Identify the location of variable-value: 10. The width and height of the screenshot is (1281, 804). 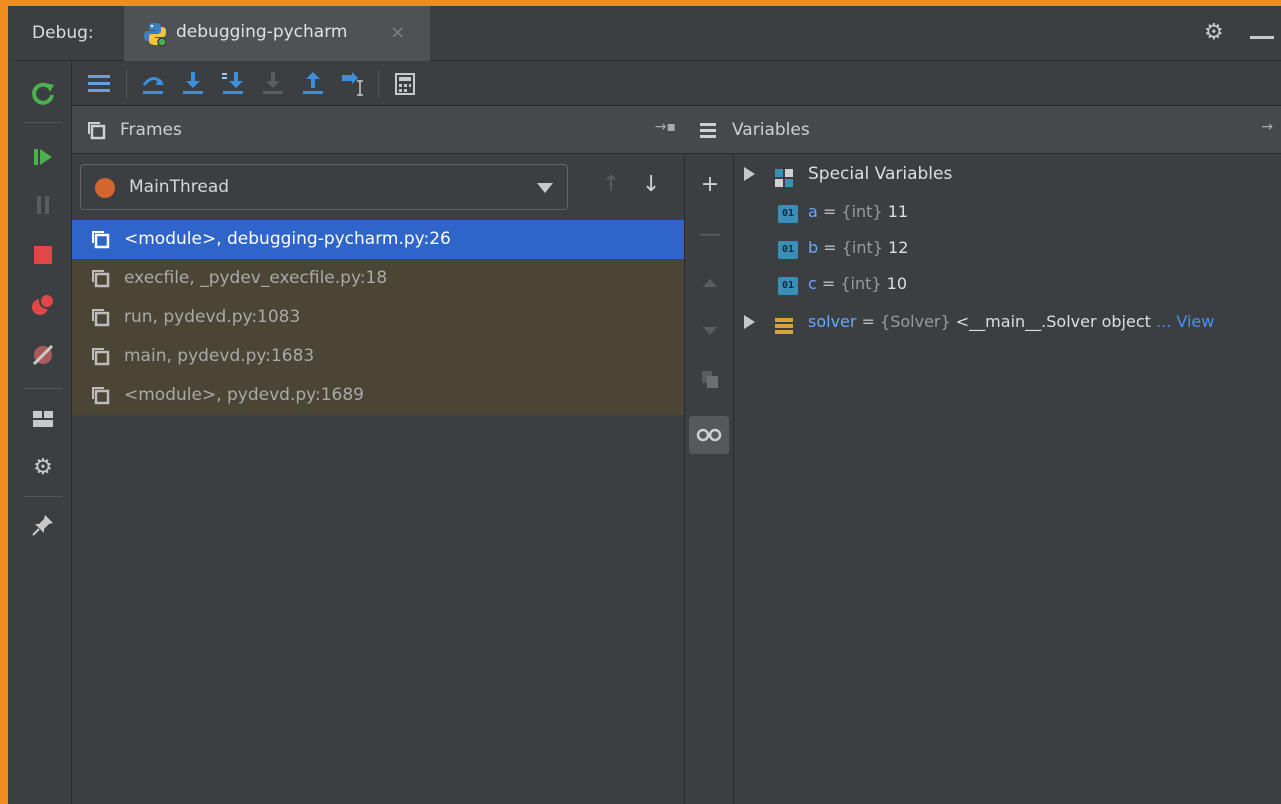
(894, 283).